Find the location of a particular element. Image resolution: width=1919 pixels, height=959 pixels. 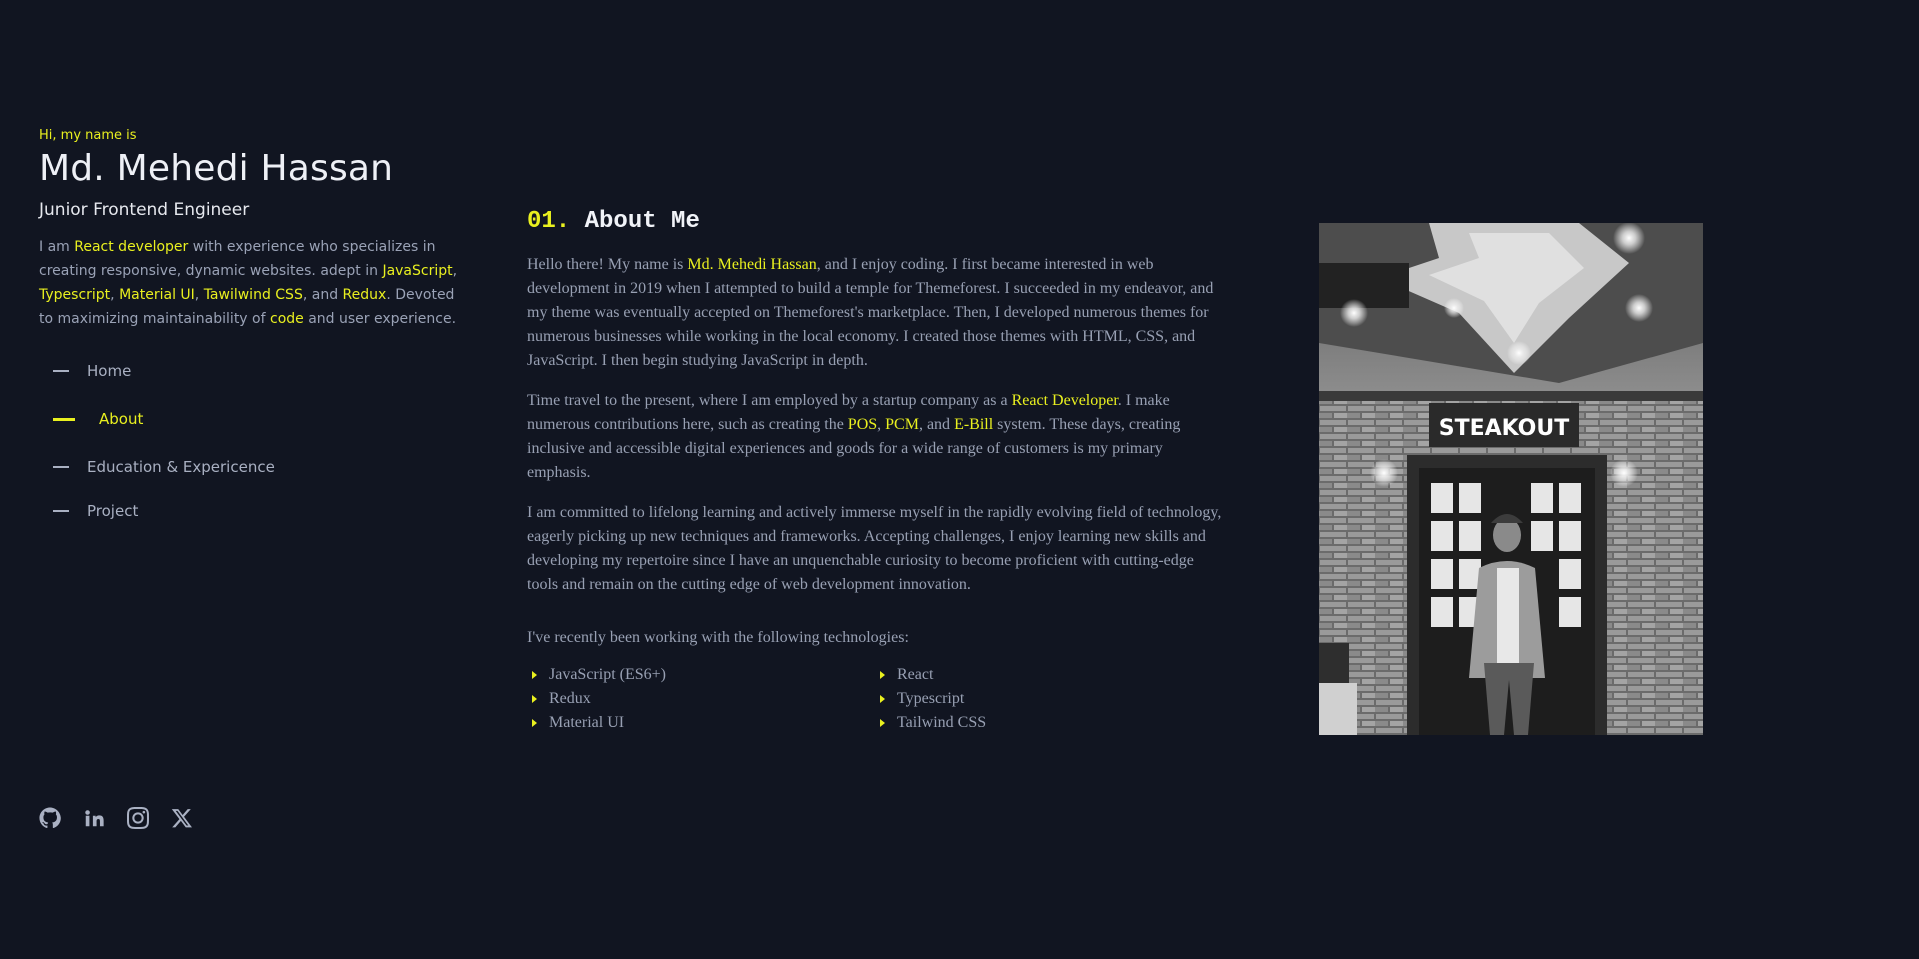

social-links is located at coordinates (116, 818).